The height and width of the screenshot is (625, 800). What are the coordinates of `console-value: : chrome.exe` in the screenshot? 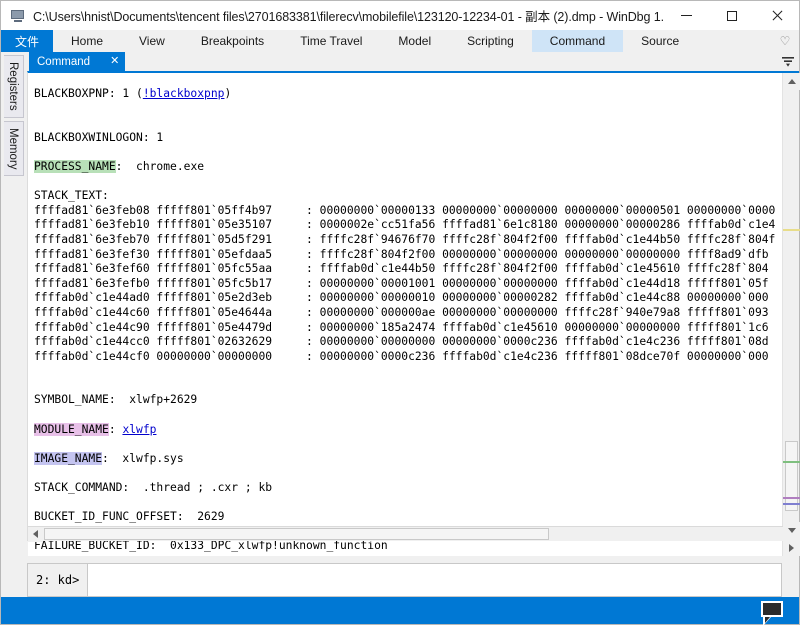 It's located at (160, 166).